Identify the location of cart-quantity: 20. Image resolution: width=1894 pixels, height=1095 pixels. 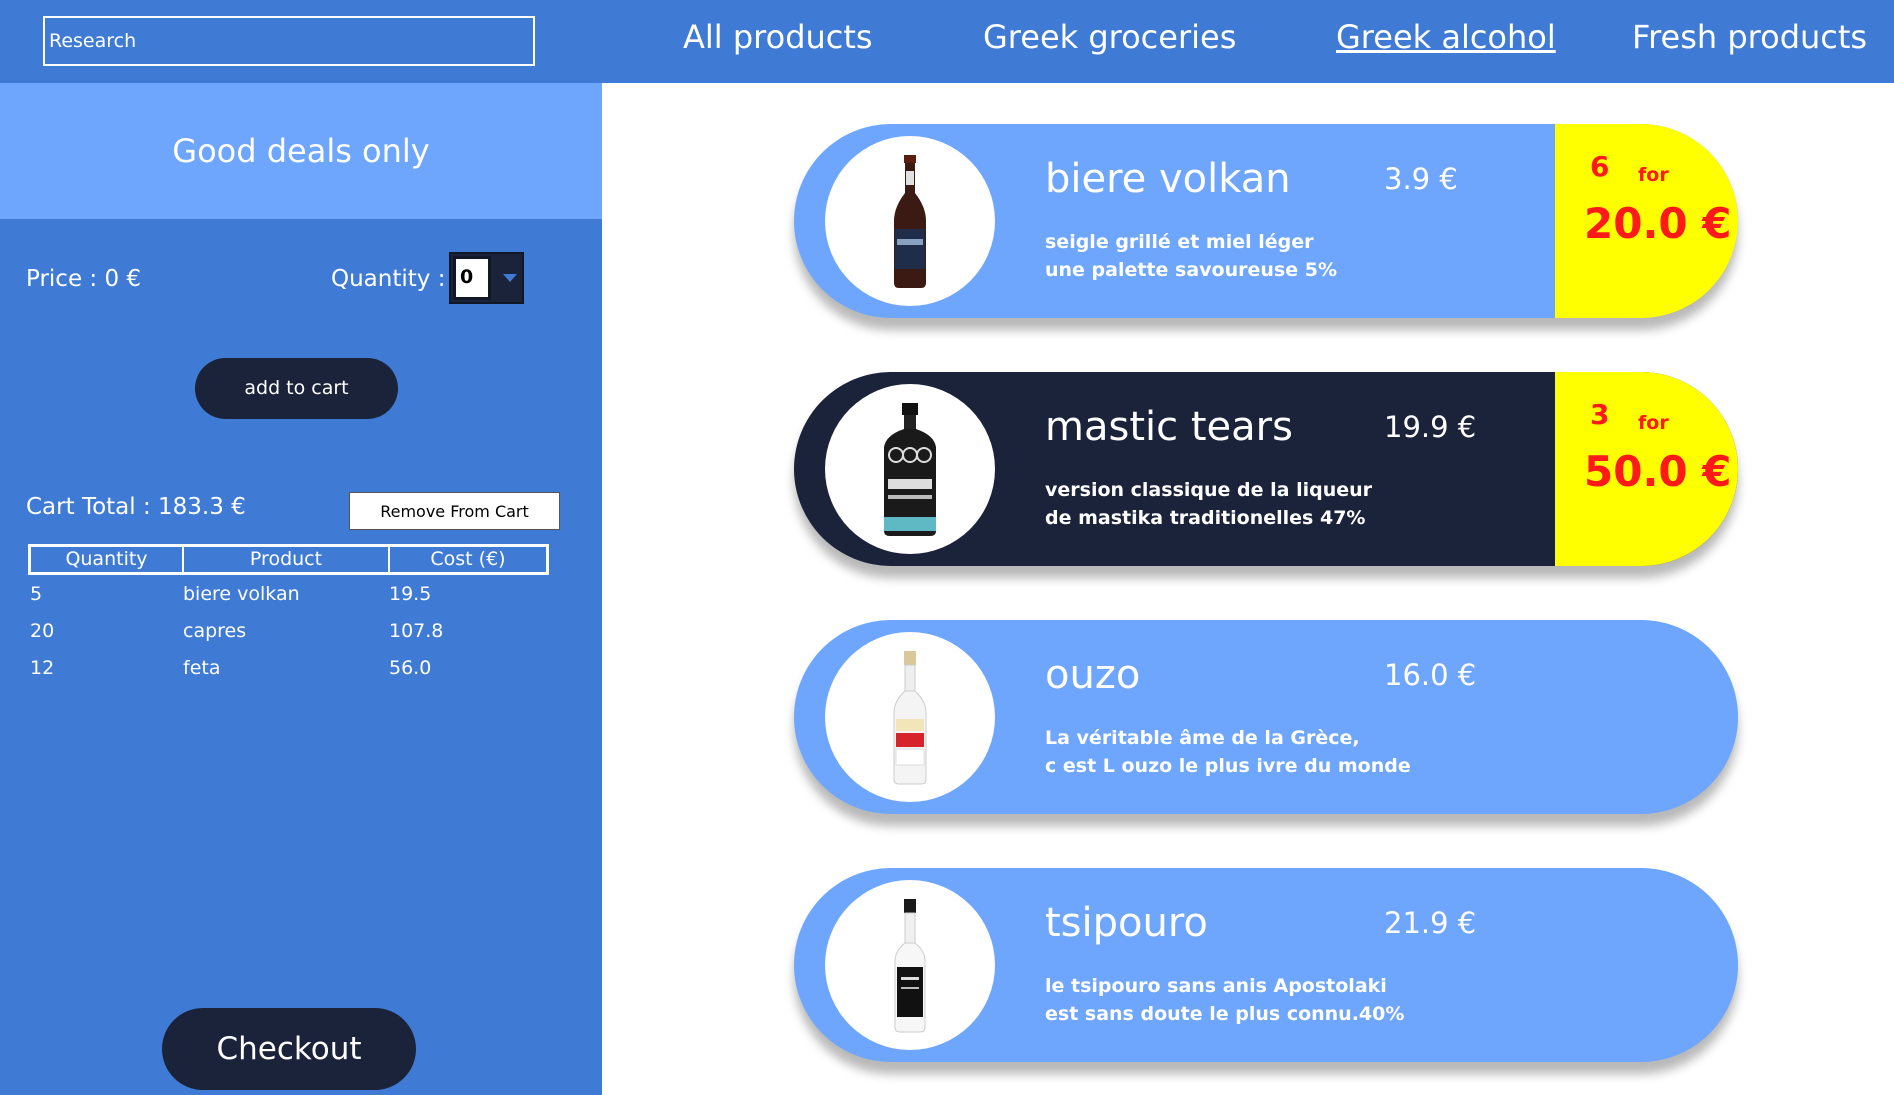
(42, 630).